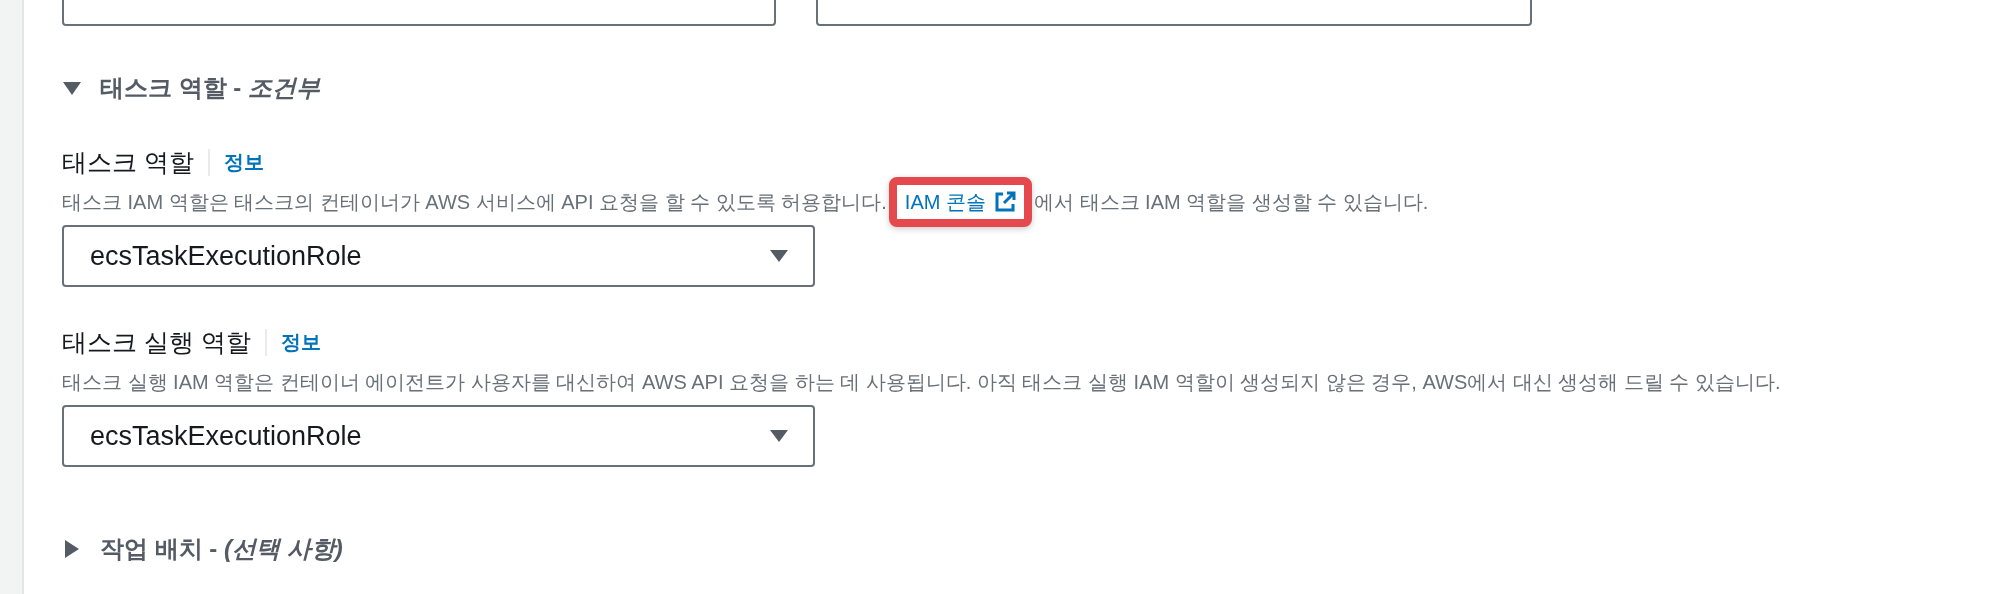  What do you see at coordinates (210, 88) in the screenshot?
I see `section-heading: 태스크 역할 - 조건부` at bounding box center [210, 88].